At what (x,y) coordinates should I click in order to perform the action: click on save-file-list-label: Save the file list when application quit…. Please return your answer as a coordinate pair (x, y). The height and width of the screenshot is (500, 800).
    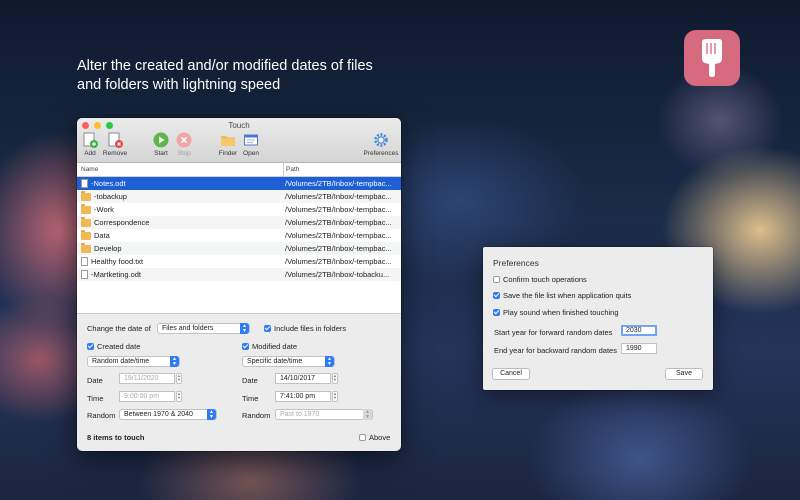
    Looking at the image, I should click on (567, 295).